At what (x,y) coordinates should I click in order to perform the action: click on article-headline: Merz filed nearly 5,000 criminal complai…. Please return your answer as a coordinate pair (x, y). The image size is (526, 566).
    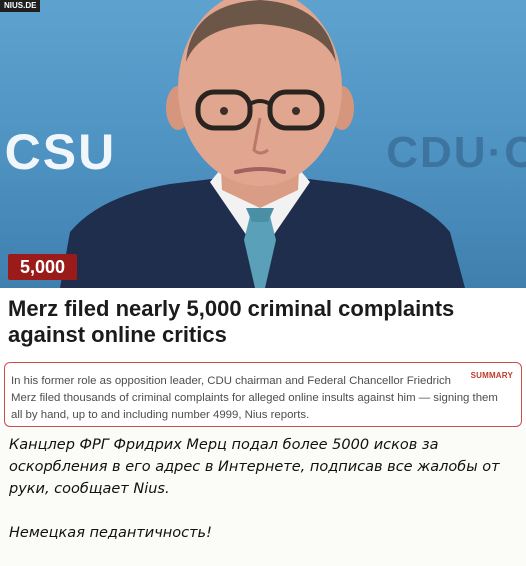
    Looking at the image, I should click on (263, 322).